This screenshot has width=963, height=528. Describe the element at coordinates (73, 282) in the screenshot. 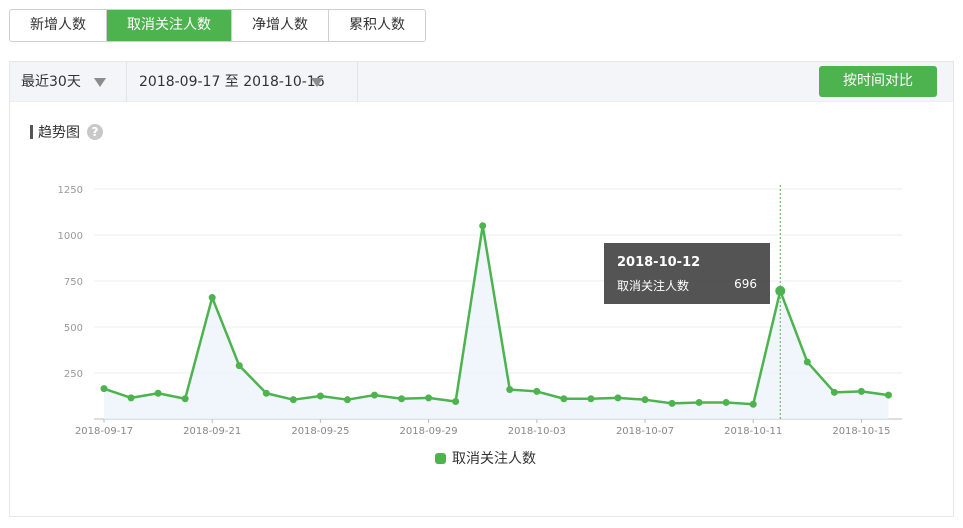

I see `y-tick-label: 750` at that location.